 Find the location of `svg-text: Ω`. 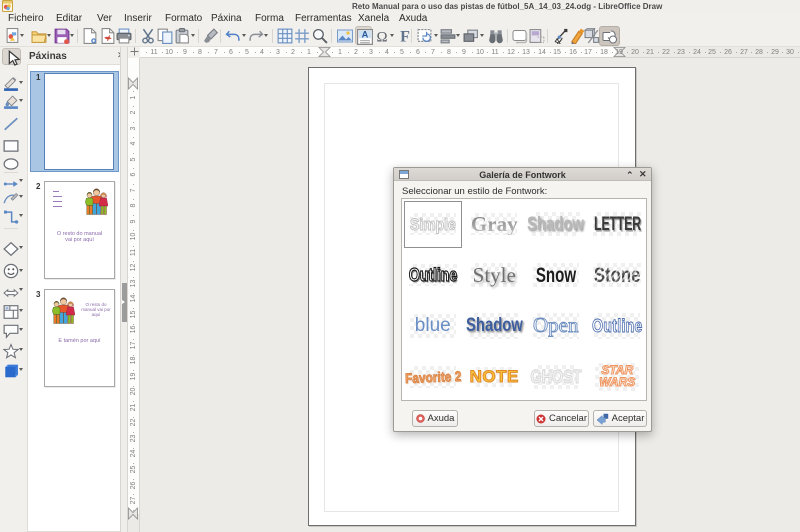

svg-text: Ω is located at coordinates (381, 37).